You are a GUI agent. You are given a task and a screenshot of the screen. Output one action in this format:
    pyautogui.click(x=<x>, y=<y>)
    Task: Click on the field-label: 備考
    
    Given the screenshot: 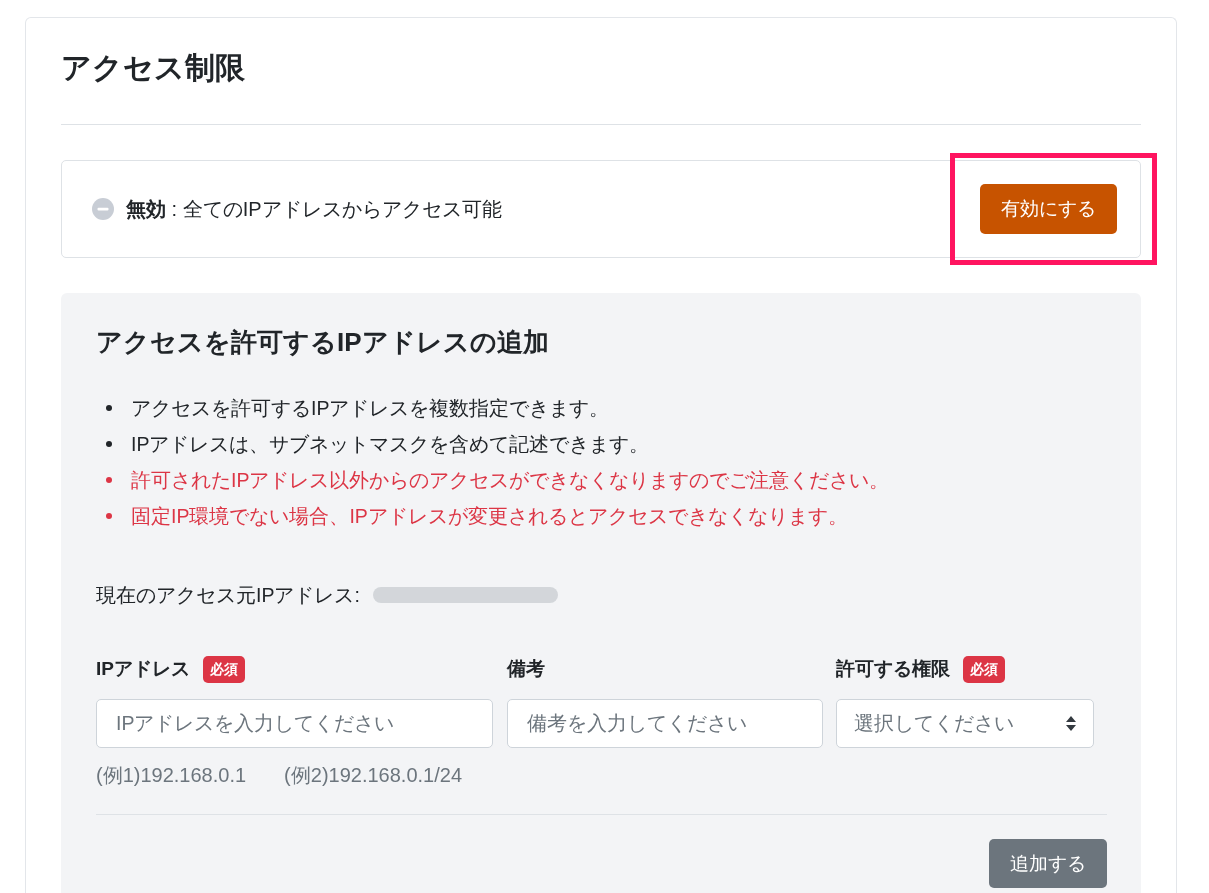 What is the action you would take?
    pyautogui.click(x=525, y=669)
    